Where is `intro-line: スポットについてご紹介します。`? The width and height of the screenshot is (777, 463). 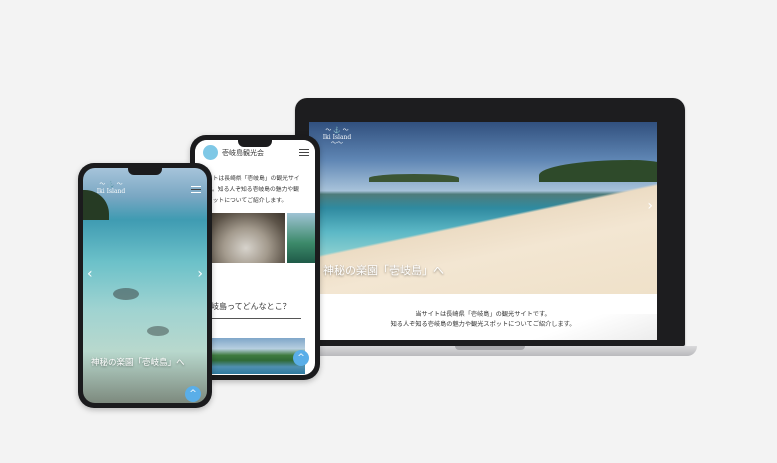
intro-line: スポットについてご紹介します。 is located at coordinates (244, 201).